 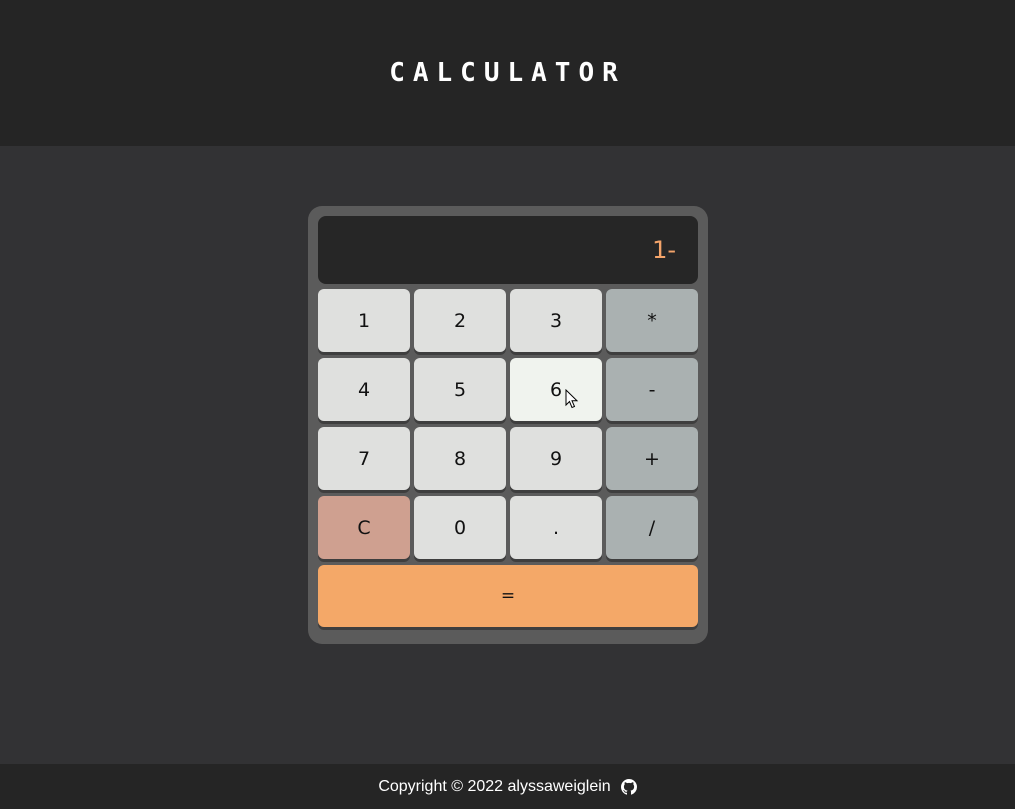 What do you see at coordinates (508, 596) in the screenshot?
I see `equals-button: =` at bounding box center [508, 596].